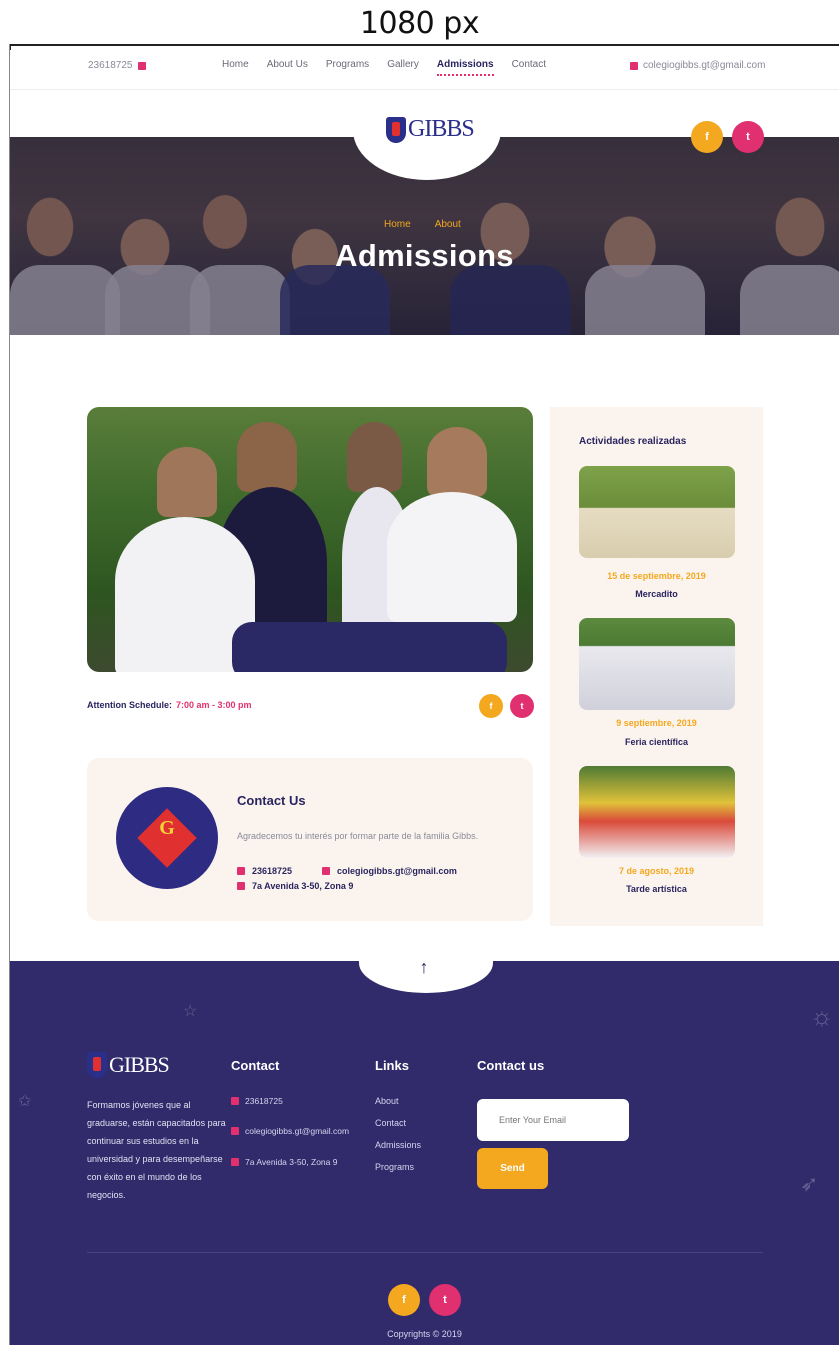  I want to click on activity-date: 9 septiembre, 2019, so click(656, 723).